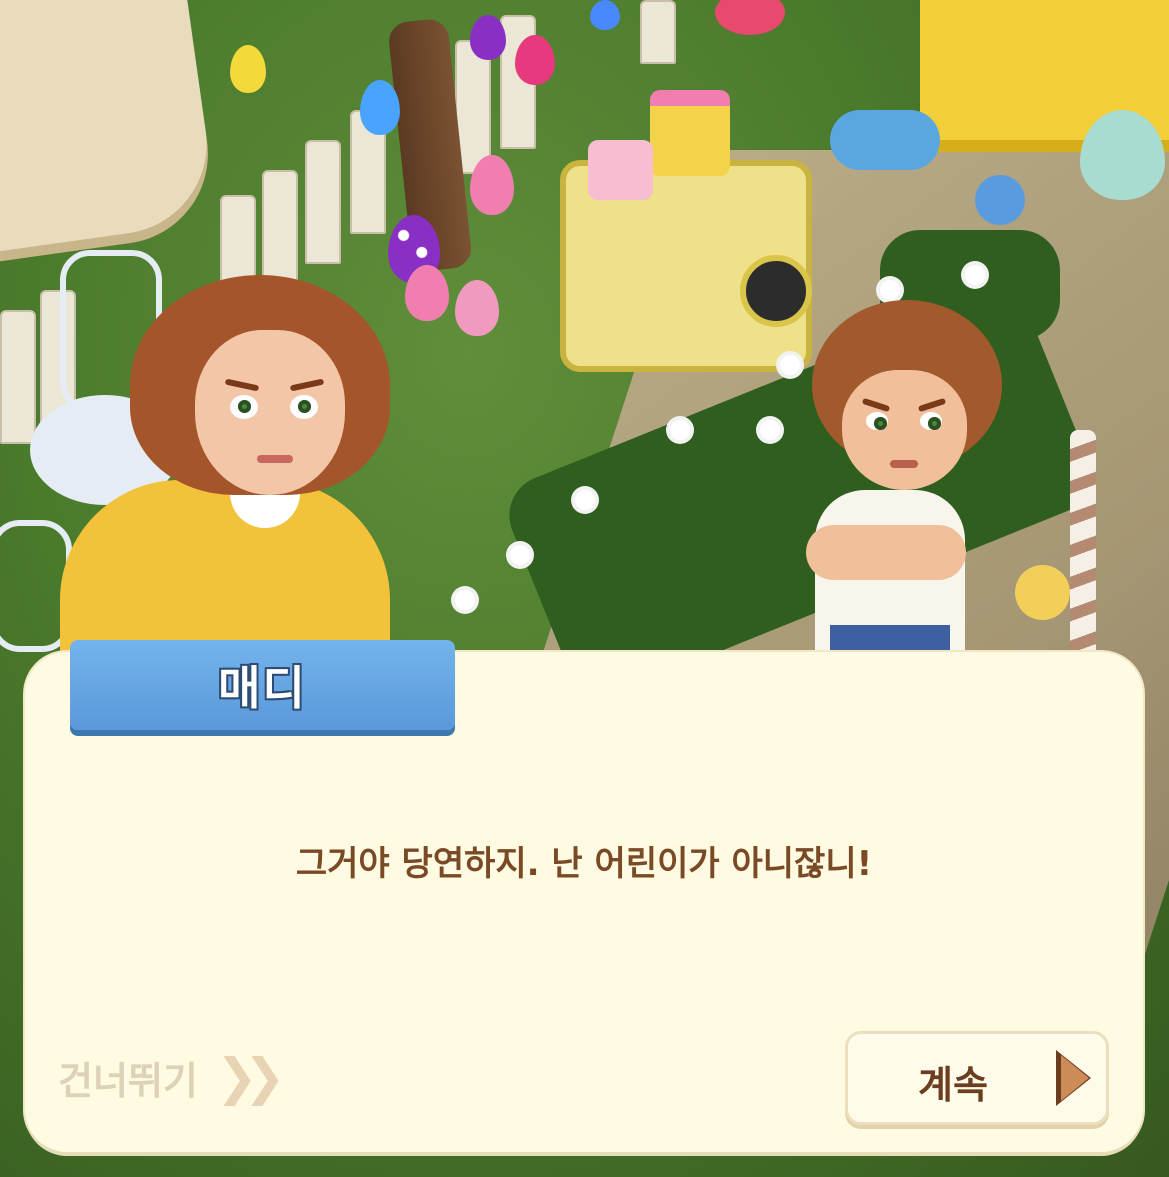 This screenshot has height=1177, width=1169. What do you see at coordinates (750, 17) in the screenshot?
I see `balloon` at bounding box center [750, 17].